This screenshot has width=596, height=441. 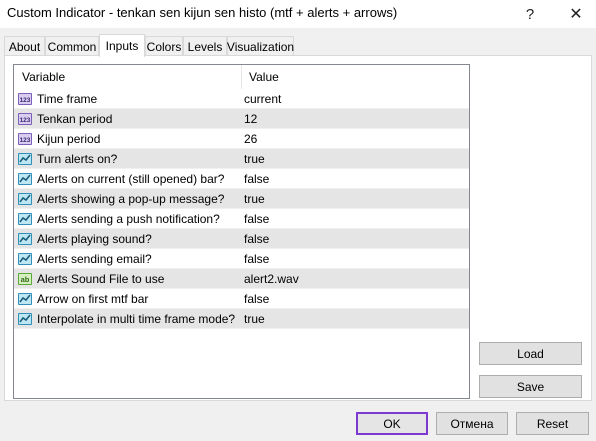 I want to click on tab-inputs: Inputs, so click(x=122, y=45).